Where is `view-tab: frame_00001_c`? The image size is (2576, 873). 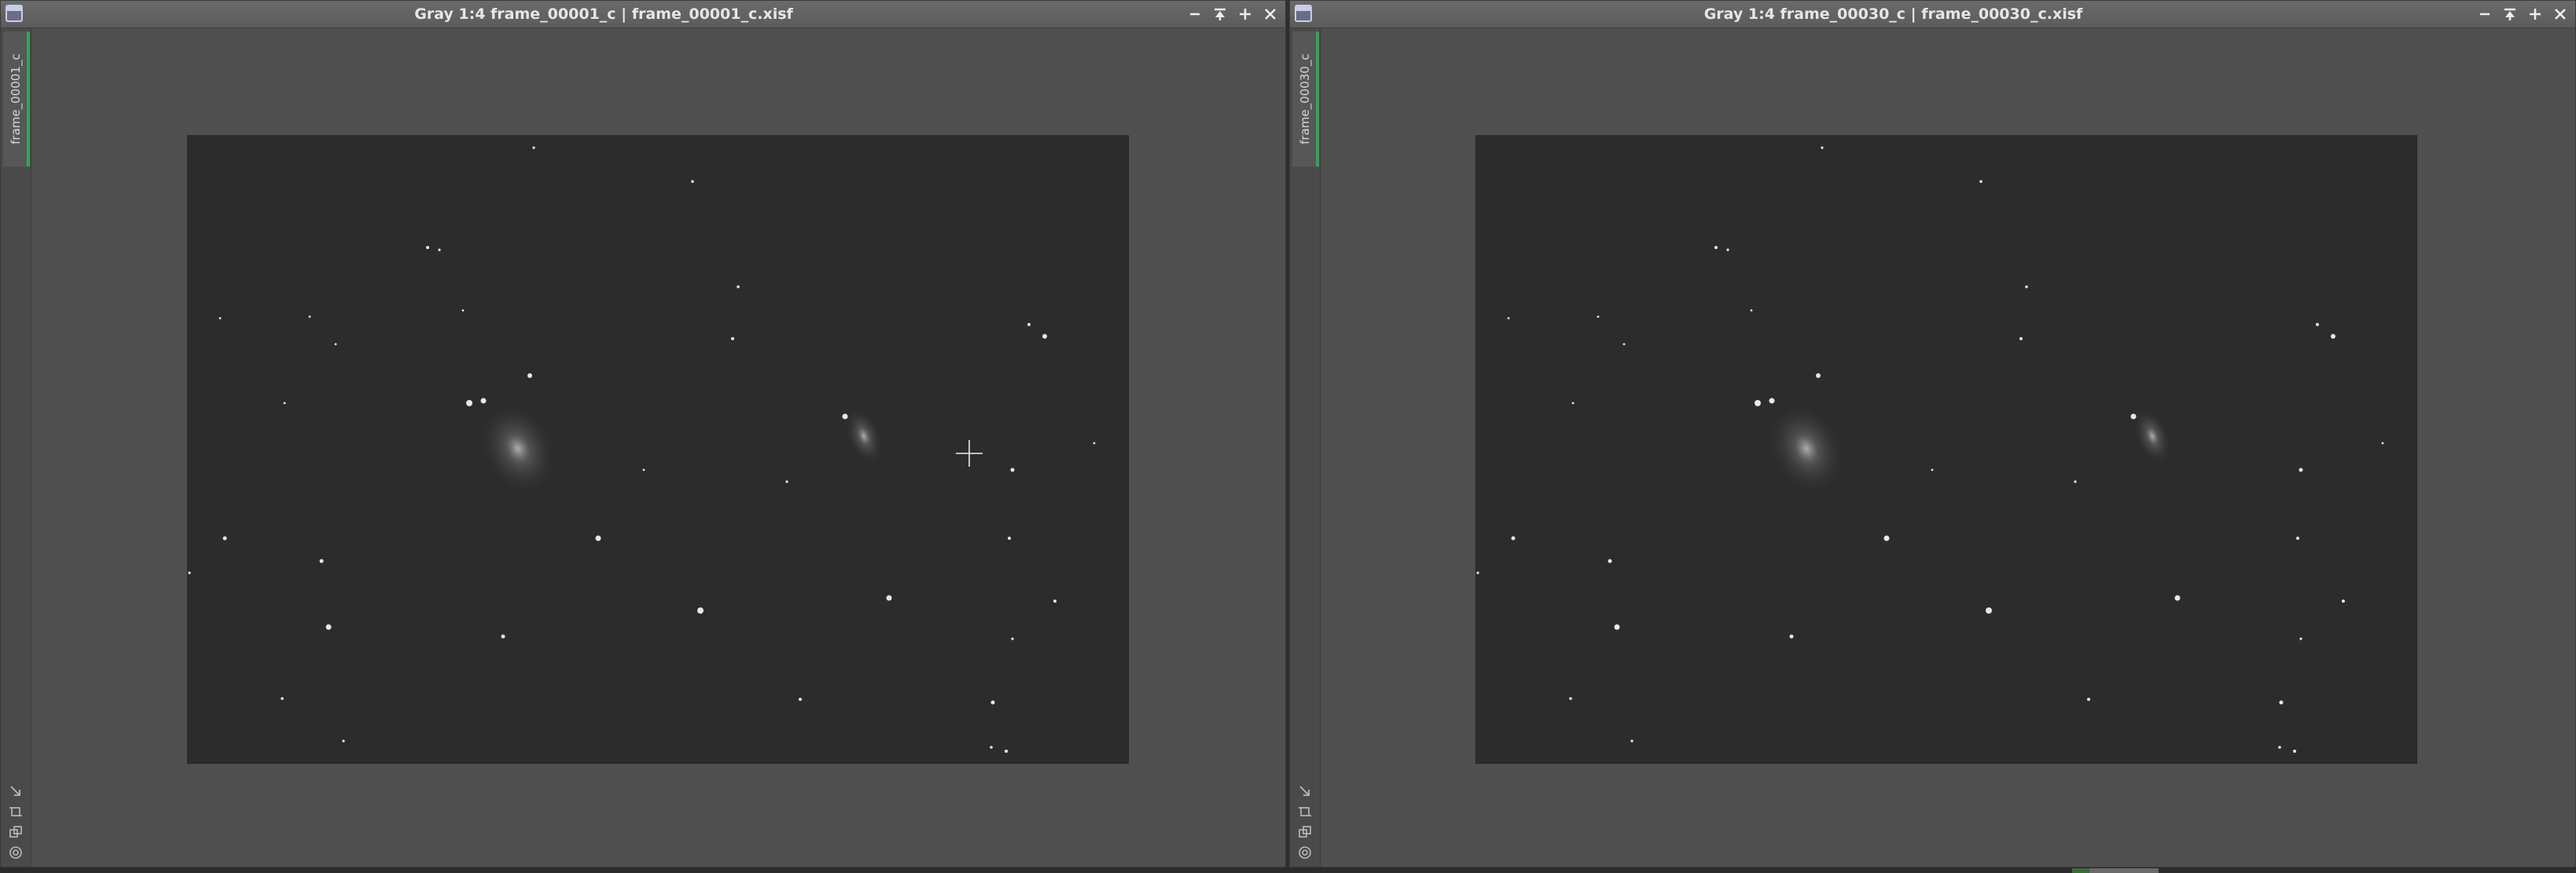
view-tab: frame_00001_c is located at coordinates (16, 99).